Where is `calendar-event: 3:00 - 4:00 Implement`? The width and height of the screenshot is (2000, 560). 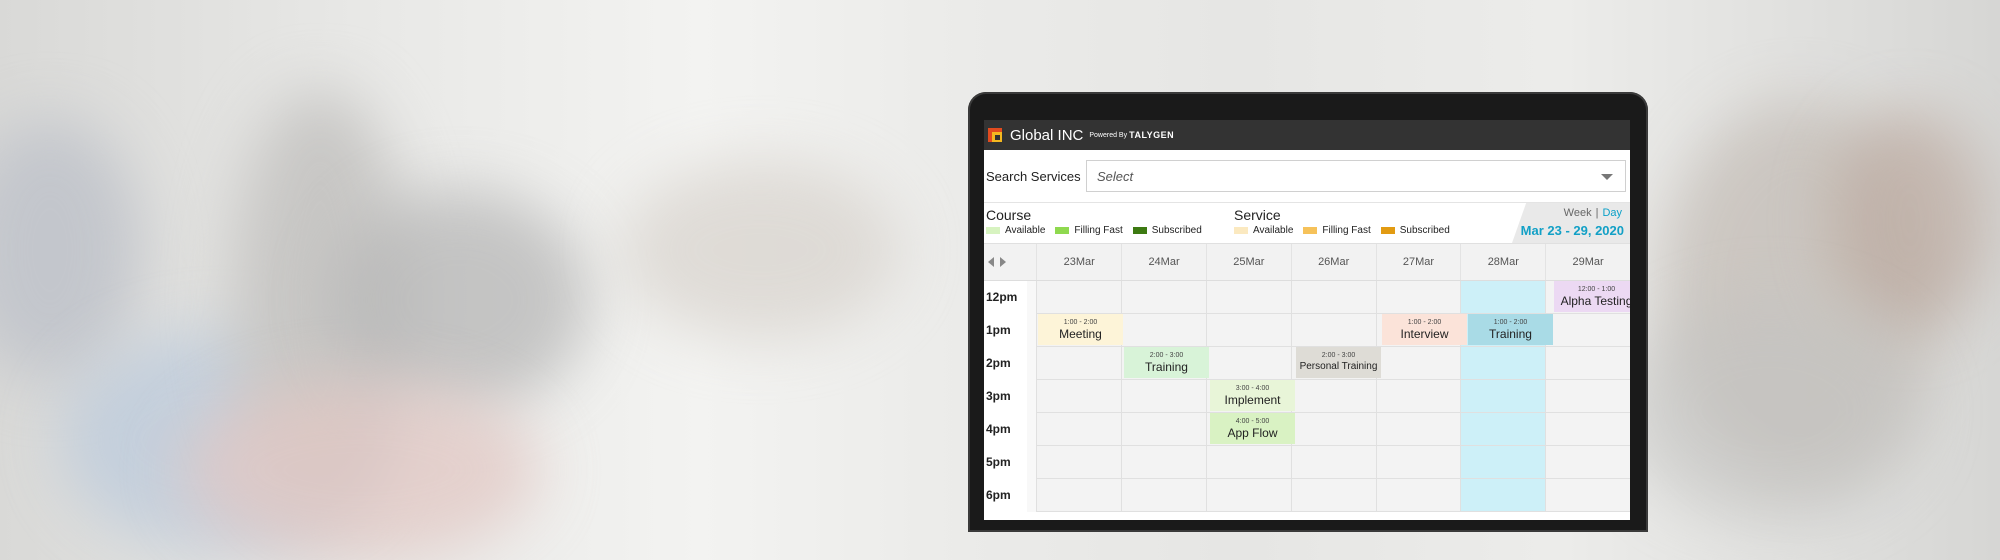 calendar-event: 3:00 - 4:00 Implement is located at coordinates (1252, 395).